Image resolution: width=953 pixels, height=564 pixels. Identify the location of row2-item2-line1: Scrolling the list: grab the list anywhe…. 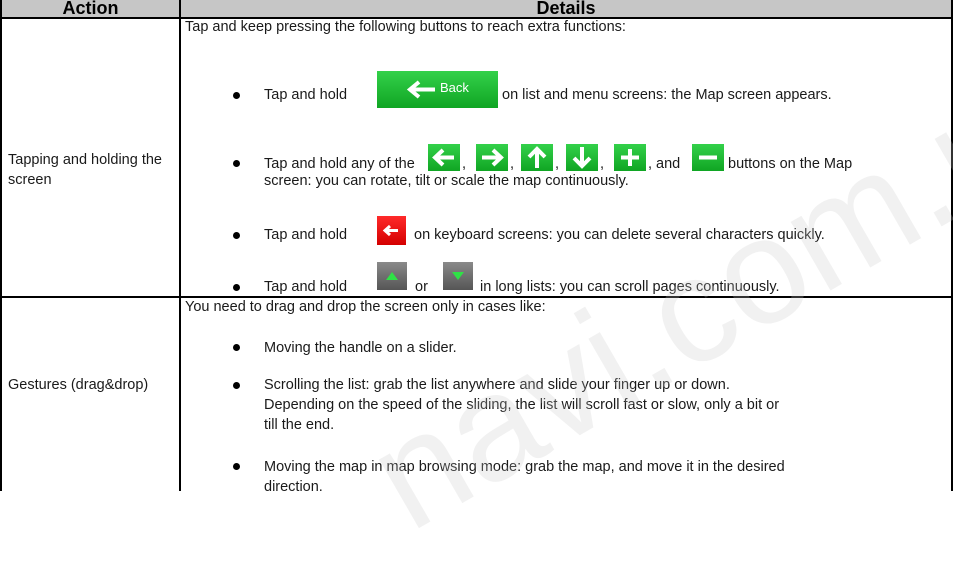
(497, 385).